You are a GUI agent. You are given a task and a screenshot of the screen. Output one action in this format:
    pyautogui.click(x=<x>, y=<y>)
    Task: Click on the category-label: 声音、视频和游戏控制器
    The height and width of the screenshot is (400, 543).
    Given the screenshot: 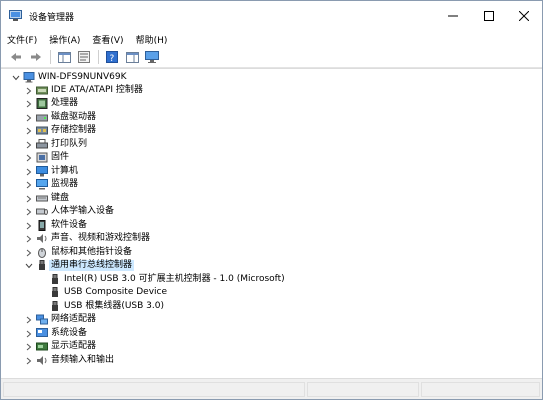 What is the action you would take?
    pyautogui.click(x=101, y=238)
    